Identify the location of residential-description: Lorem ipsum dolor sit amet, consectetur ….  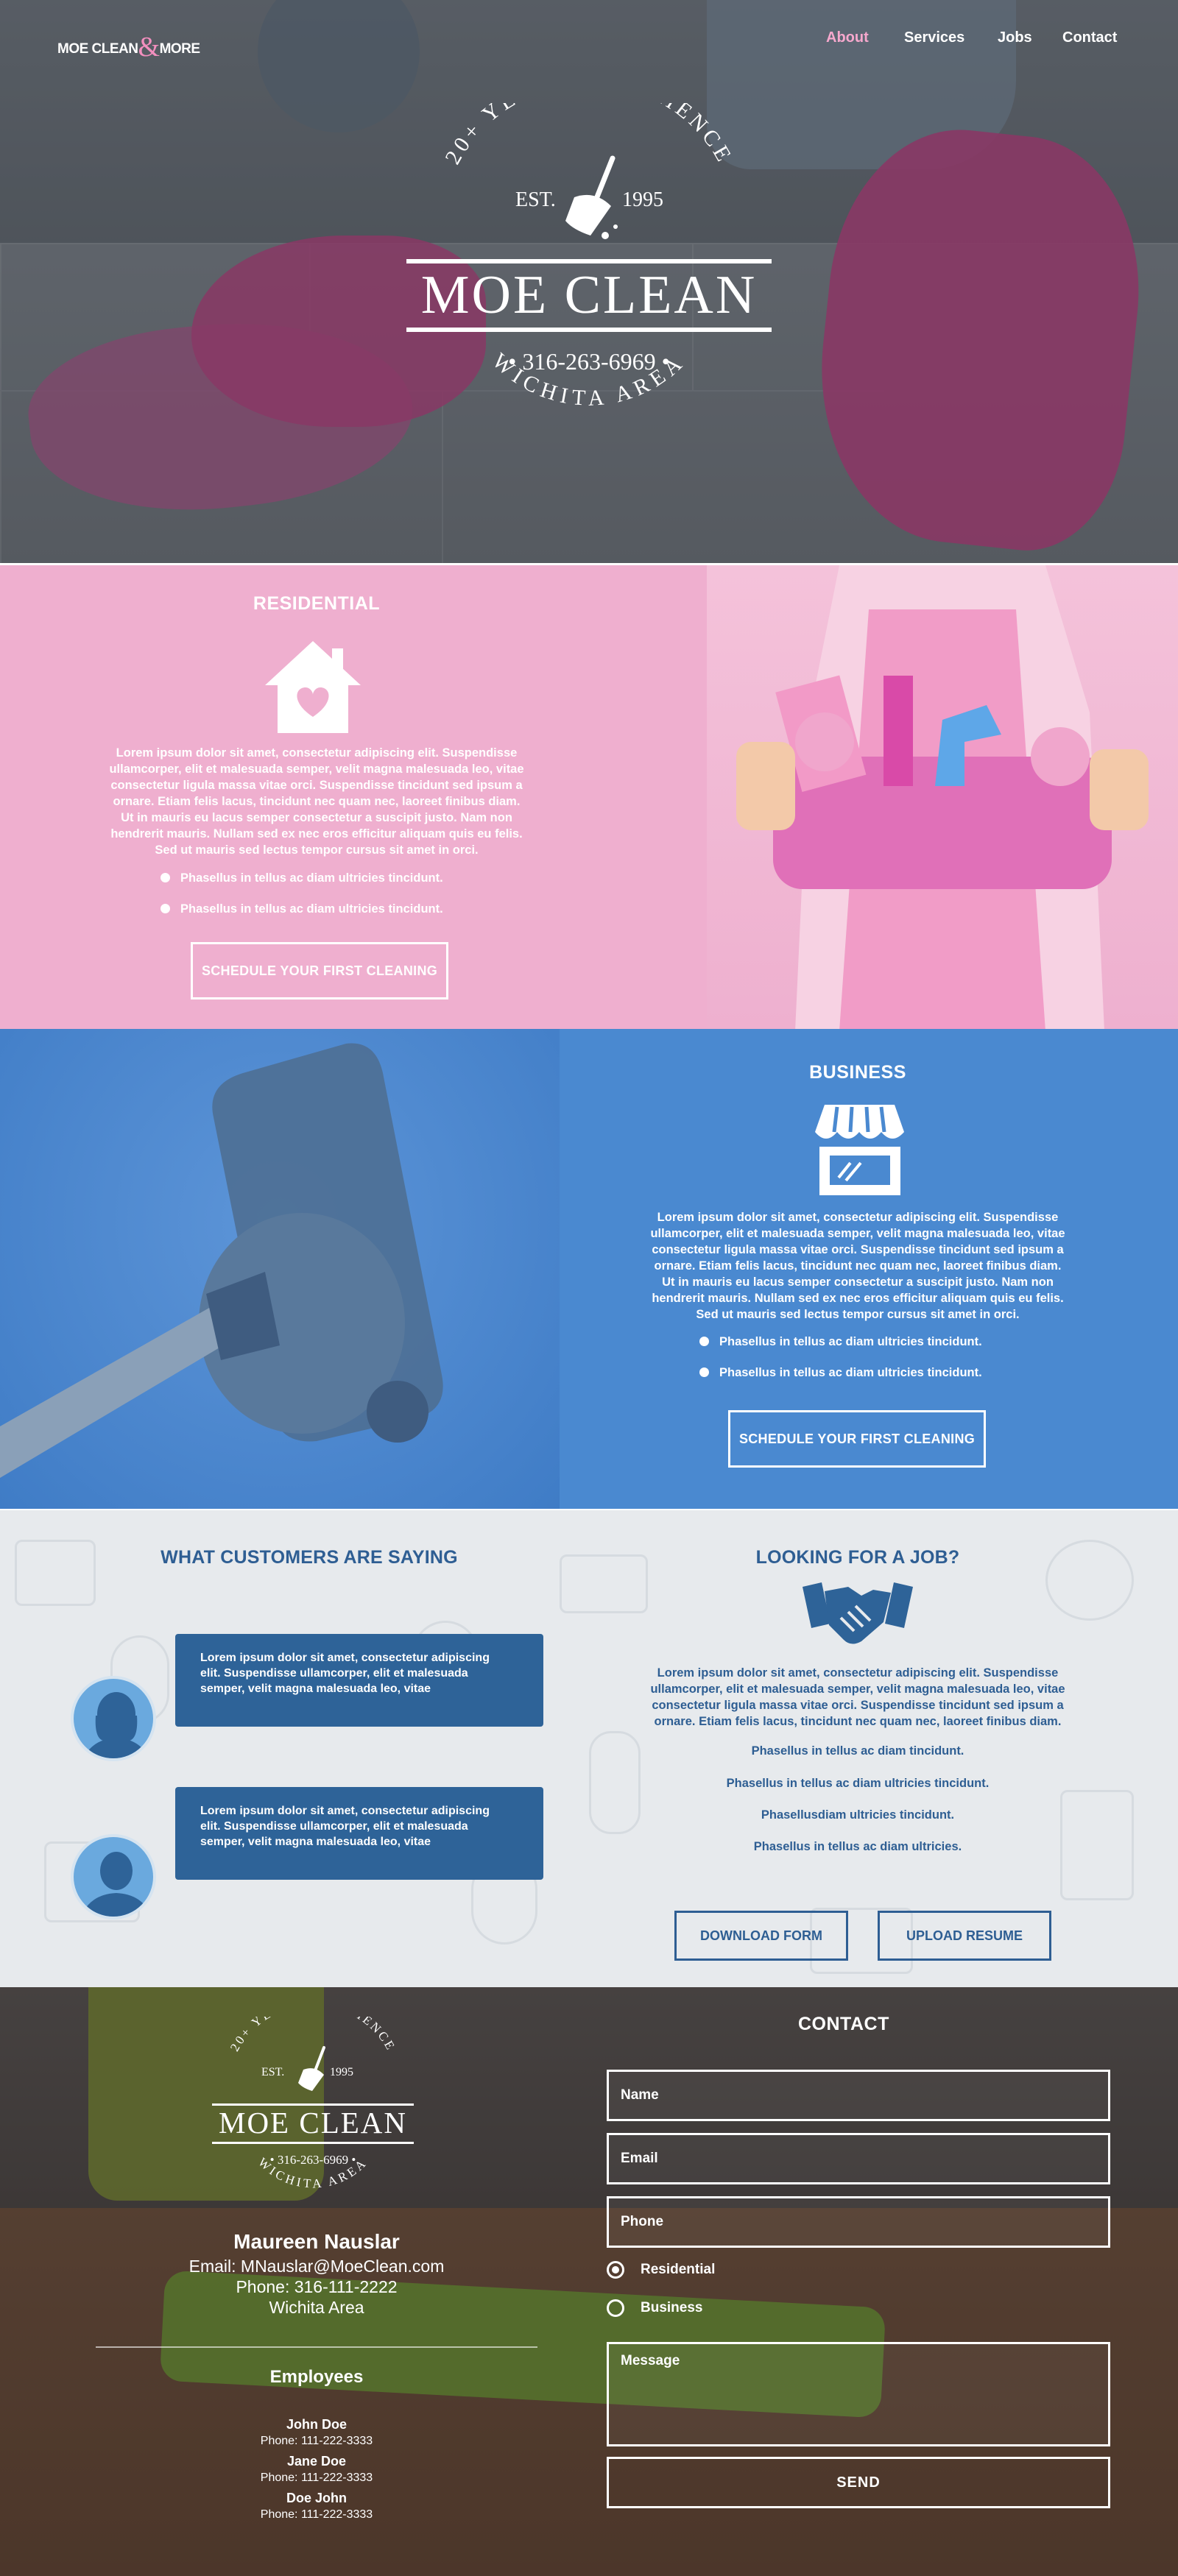
(316, 801).